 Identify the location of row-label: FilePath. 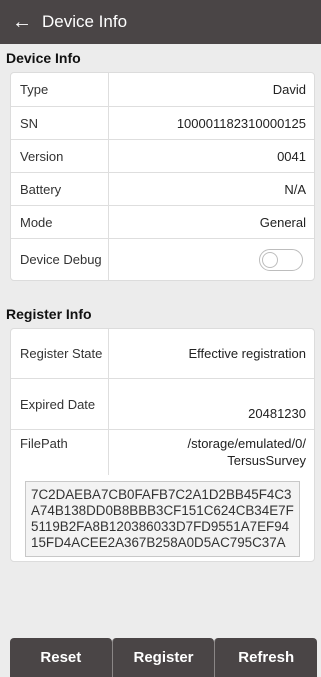
(60, 452).